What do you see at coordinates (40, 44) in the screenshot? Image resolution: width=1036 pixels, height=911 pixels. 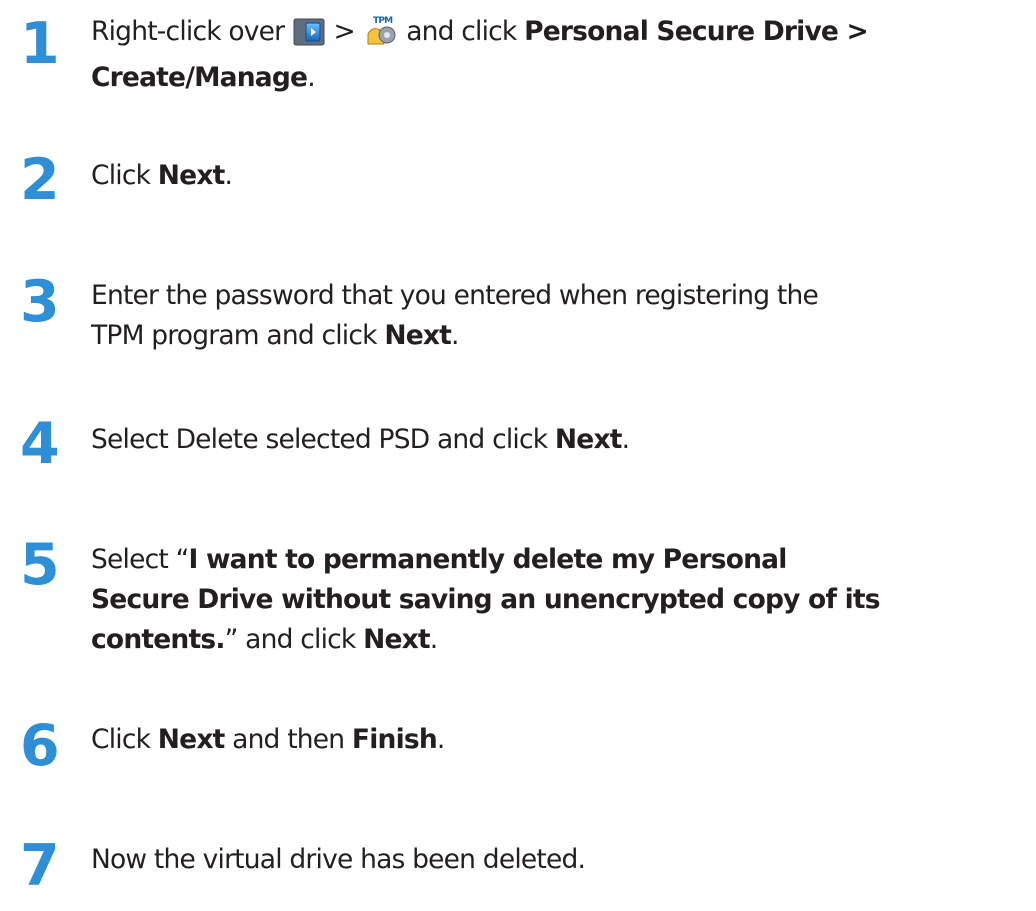 I see `step-number: 1` at bounding box center [40, 44].